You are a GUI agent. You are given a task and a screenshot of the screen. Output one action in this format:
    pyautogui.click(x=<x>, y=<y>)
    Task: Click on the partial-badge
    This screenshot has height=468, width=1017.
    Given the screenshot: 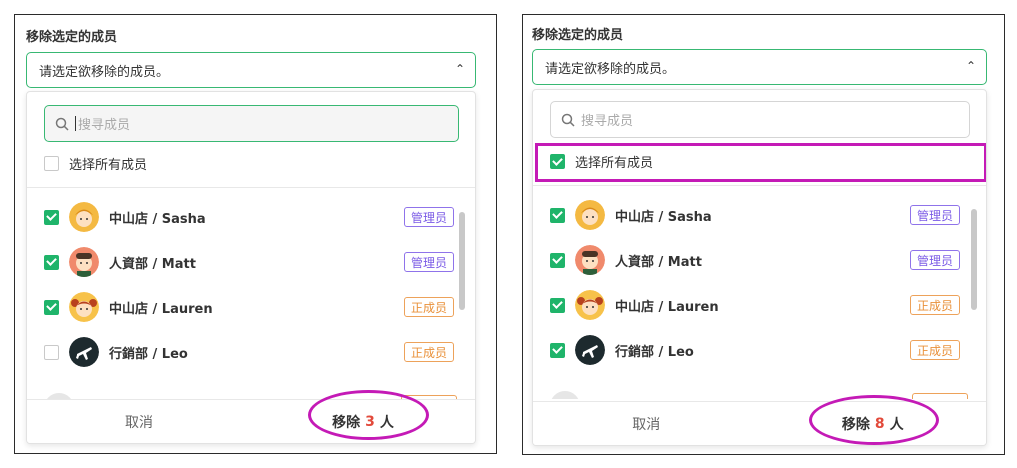 What is the action you would take?
    pyautogui.click(x=940, y=396)
    